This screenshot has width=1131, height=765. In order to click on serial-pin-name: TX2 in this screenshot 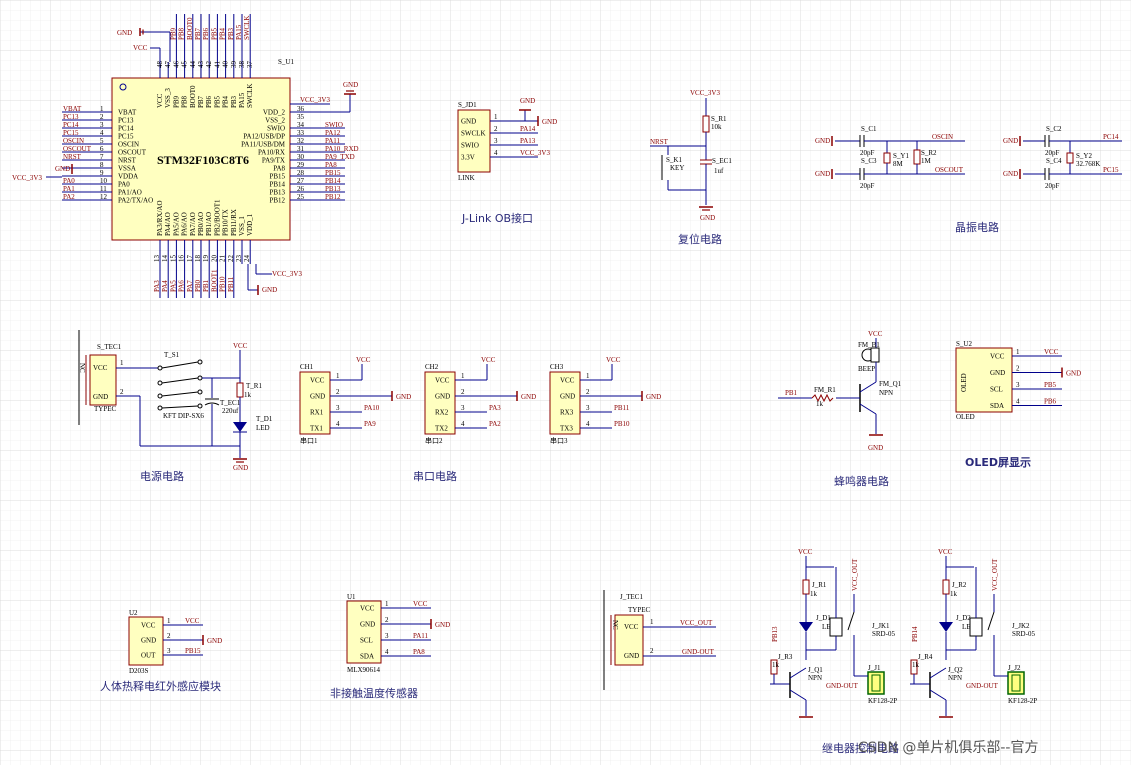, I will do `click(441, 429)`.